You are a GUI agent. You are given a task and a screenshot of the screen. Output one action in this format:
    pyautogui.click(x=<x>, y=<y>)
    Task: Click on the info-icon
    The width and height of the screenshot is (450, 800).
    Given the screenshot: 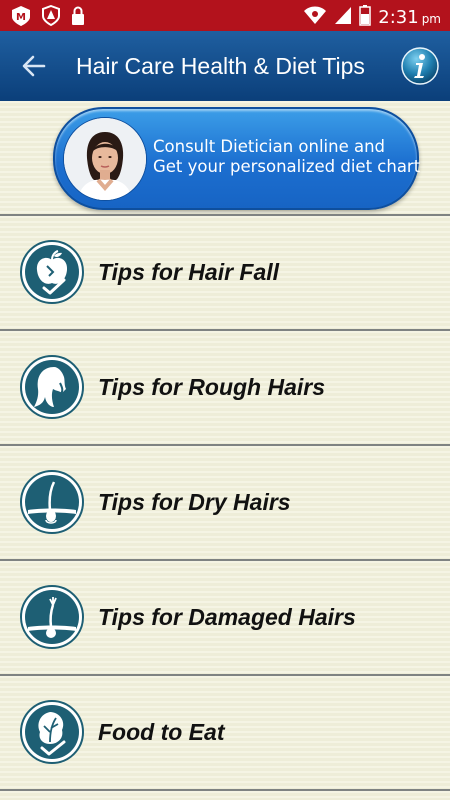 What is the action you would take?
    pyautogui.click(x=420, y=66)
    